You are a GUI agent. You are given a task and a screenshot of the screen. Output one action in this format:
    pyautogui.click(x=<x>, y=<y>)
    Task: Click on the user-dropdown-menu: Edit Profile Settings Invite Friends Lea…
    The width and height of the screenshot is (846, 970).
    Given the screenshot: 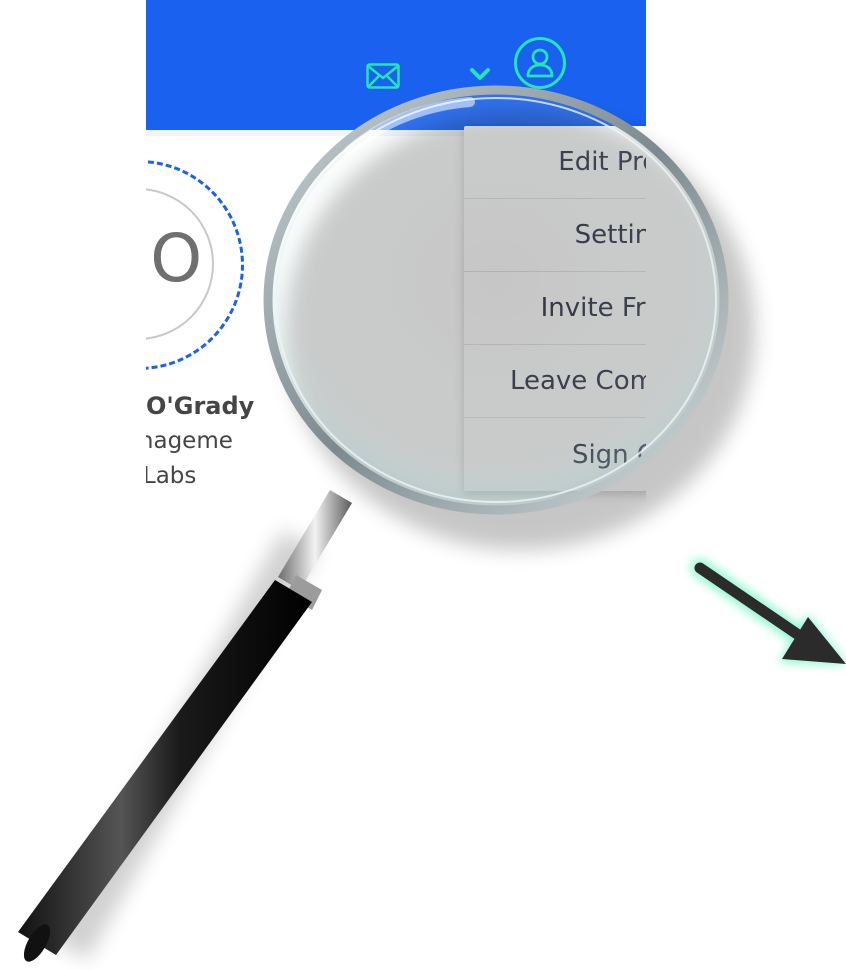 What is the action you would take?
    pyautogui.click(x=555, y=308)
    